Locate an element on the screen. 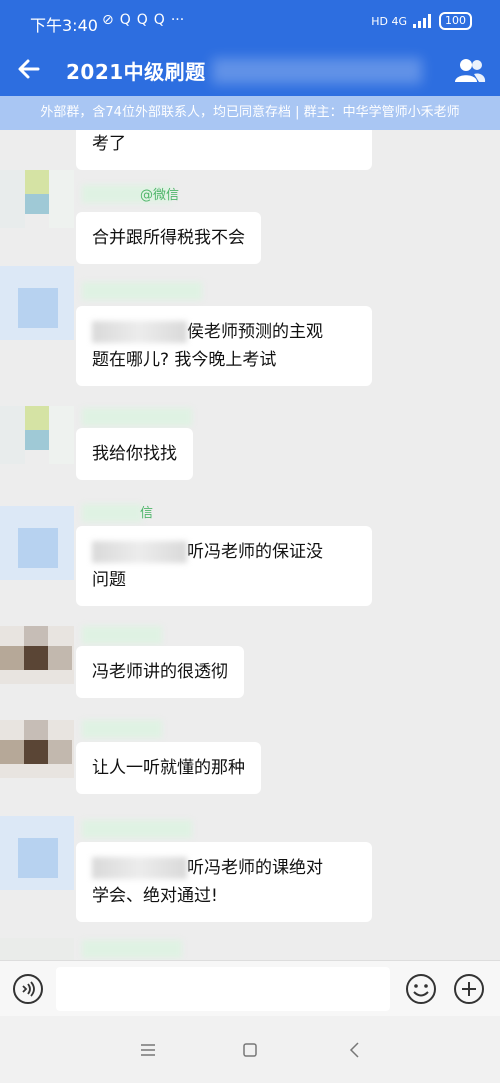  external-group-notice: 外部群，含74位外部联系人，均已同意存档 | 群主：中华学管师小禾老师 is located at coordinates (250, 113).